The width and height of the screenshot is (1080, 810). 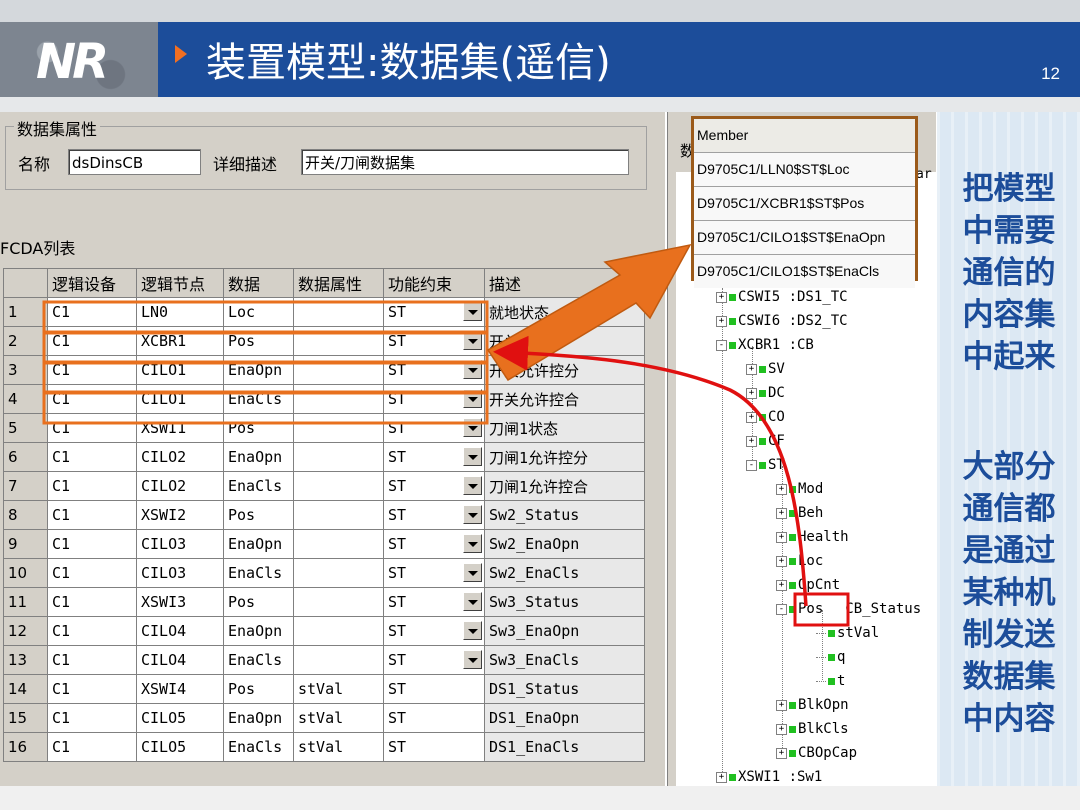 What do you see at coordinates (25, 457) in the screenshot?
I see `row-number: 6` at bounding box center [25, 457].